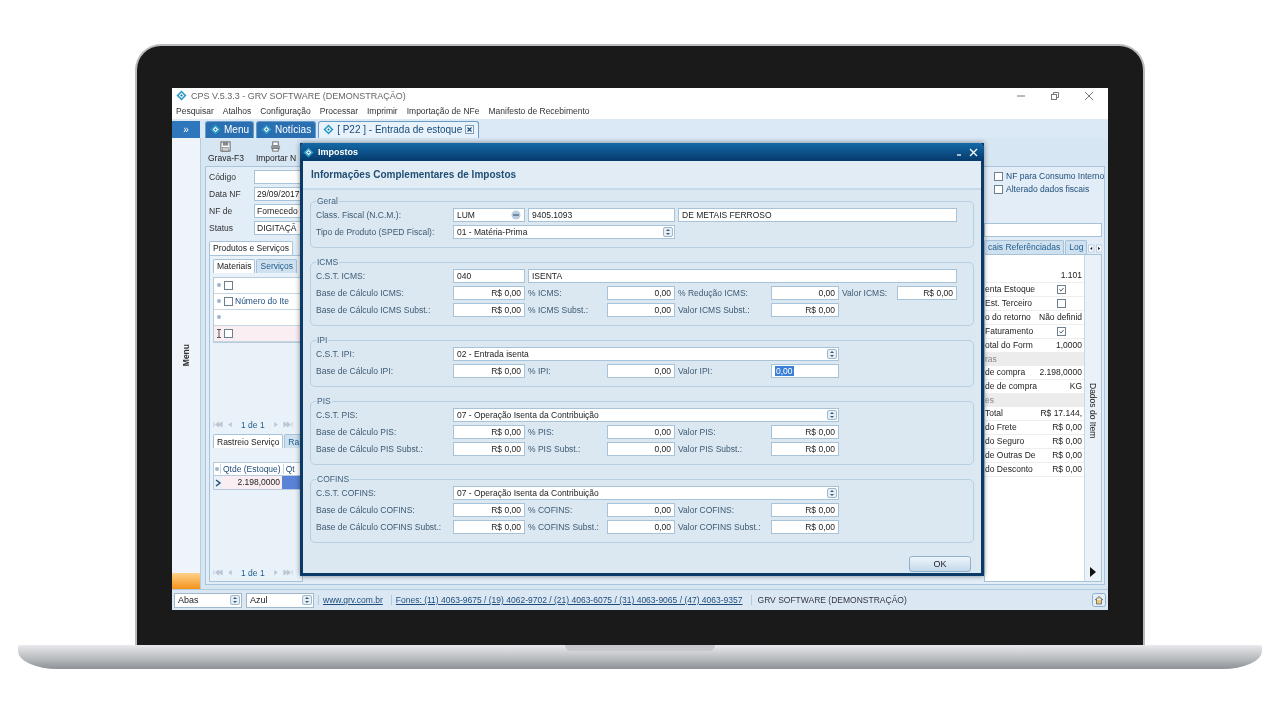 Image resolution: width=1280 pixels, height=720 pixels. Describe the element at coordinates (276, 151) in the screenshot. I see `toolbar-button: Importar N` at that location.